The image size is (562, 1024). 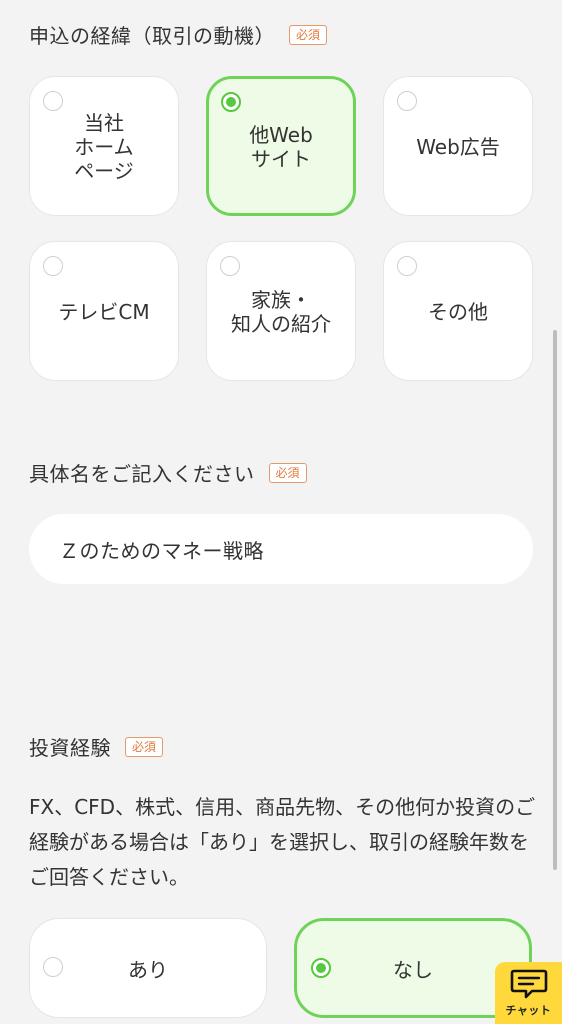 What do you see at coordinates (152, 36) in the screenshot?
I see `motive-title-text: 申込の経緯（取引の動機）` at bounding box center [152, 36].